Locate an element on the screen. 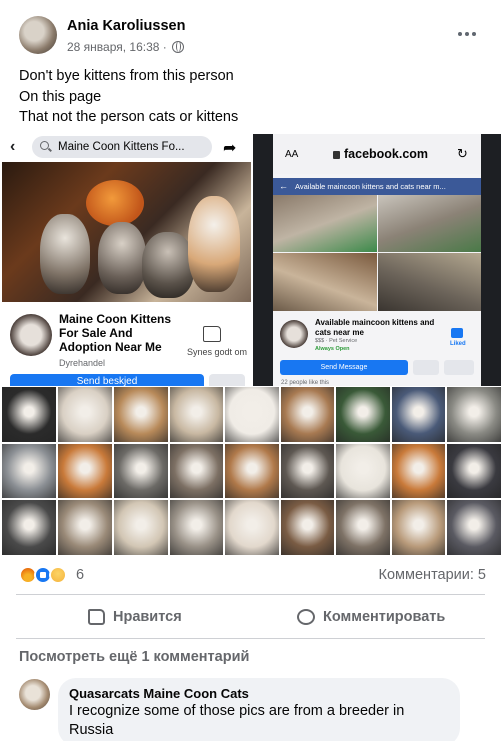  liked-label: Liked is located at coordinates (458, 344).